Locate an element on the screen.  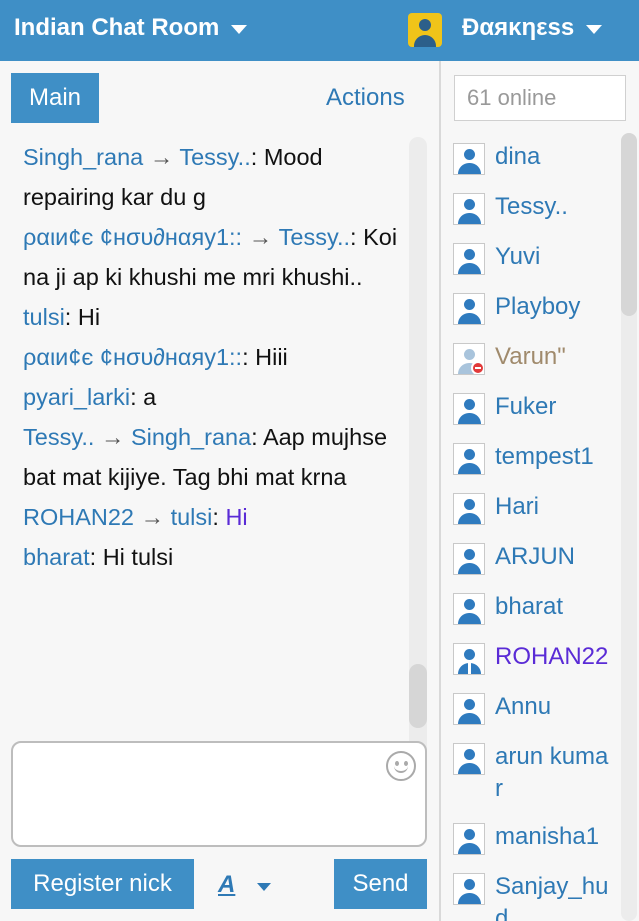
user-avatar-icon is located at coordinates (425, 30).